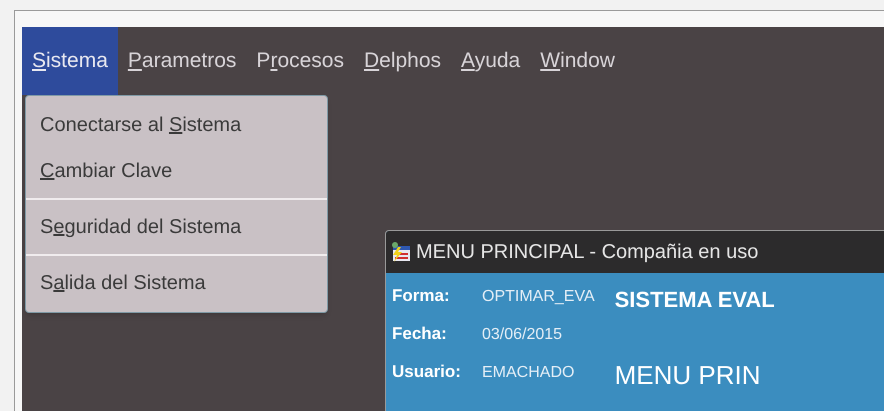 This screenshot has width=884, height=411. What do you see at coordinates (182, 61) in the screenshot?
I see `menu-item: Parametros` at bounding box center [182, 61].